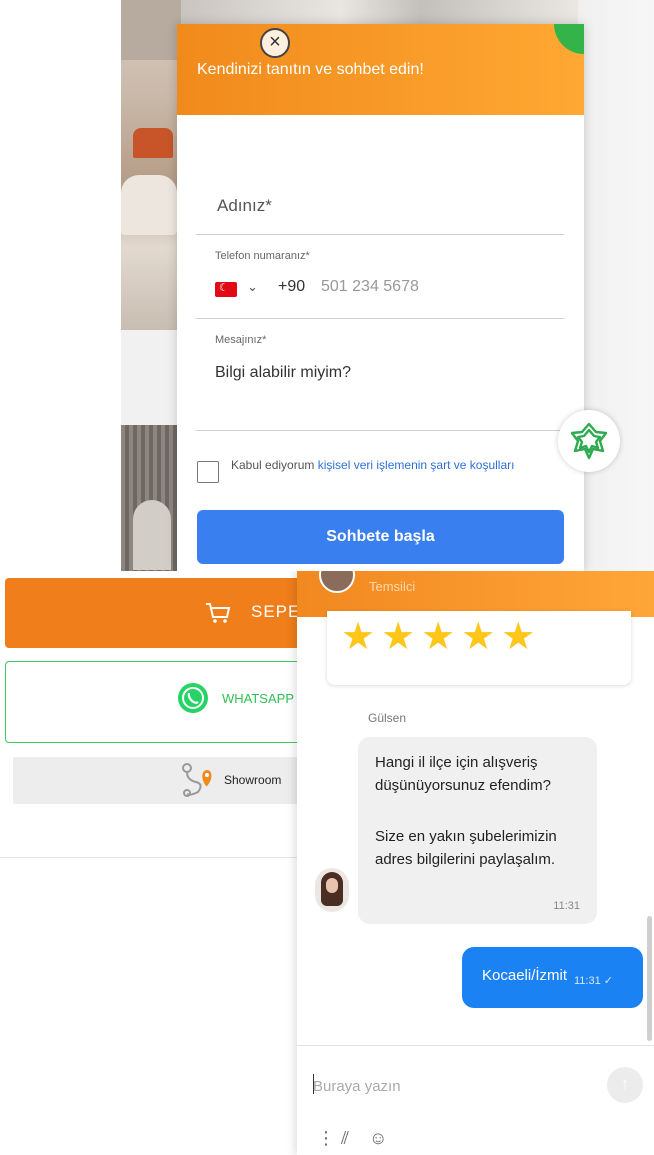 The width and height of the screenshot is (654, 1155). Describe the element at coordinates (569, 39) in the screenshot. I see `green-corner-badge` at that location.